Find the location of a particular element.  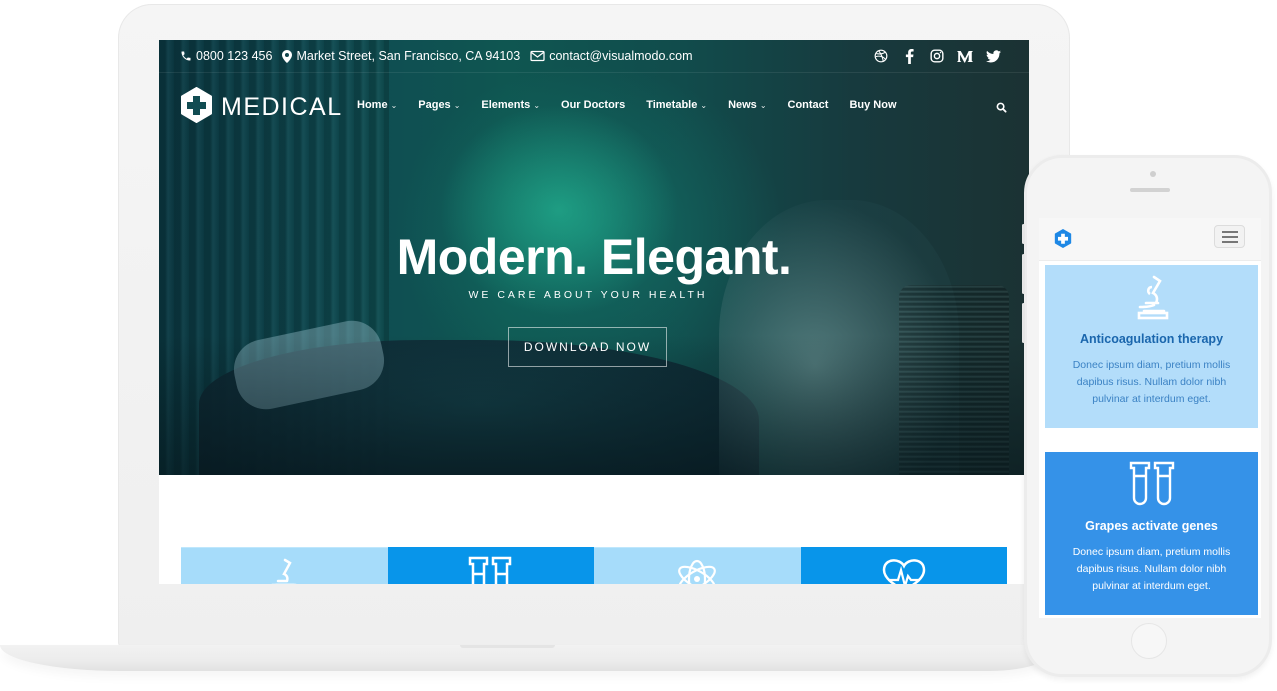

nav-label: Contact is located at coordinates (808, 105).